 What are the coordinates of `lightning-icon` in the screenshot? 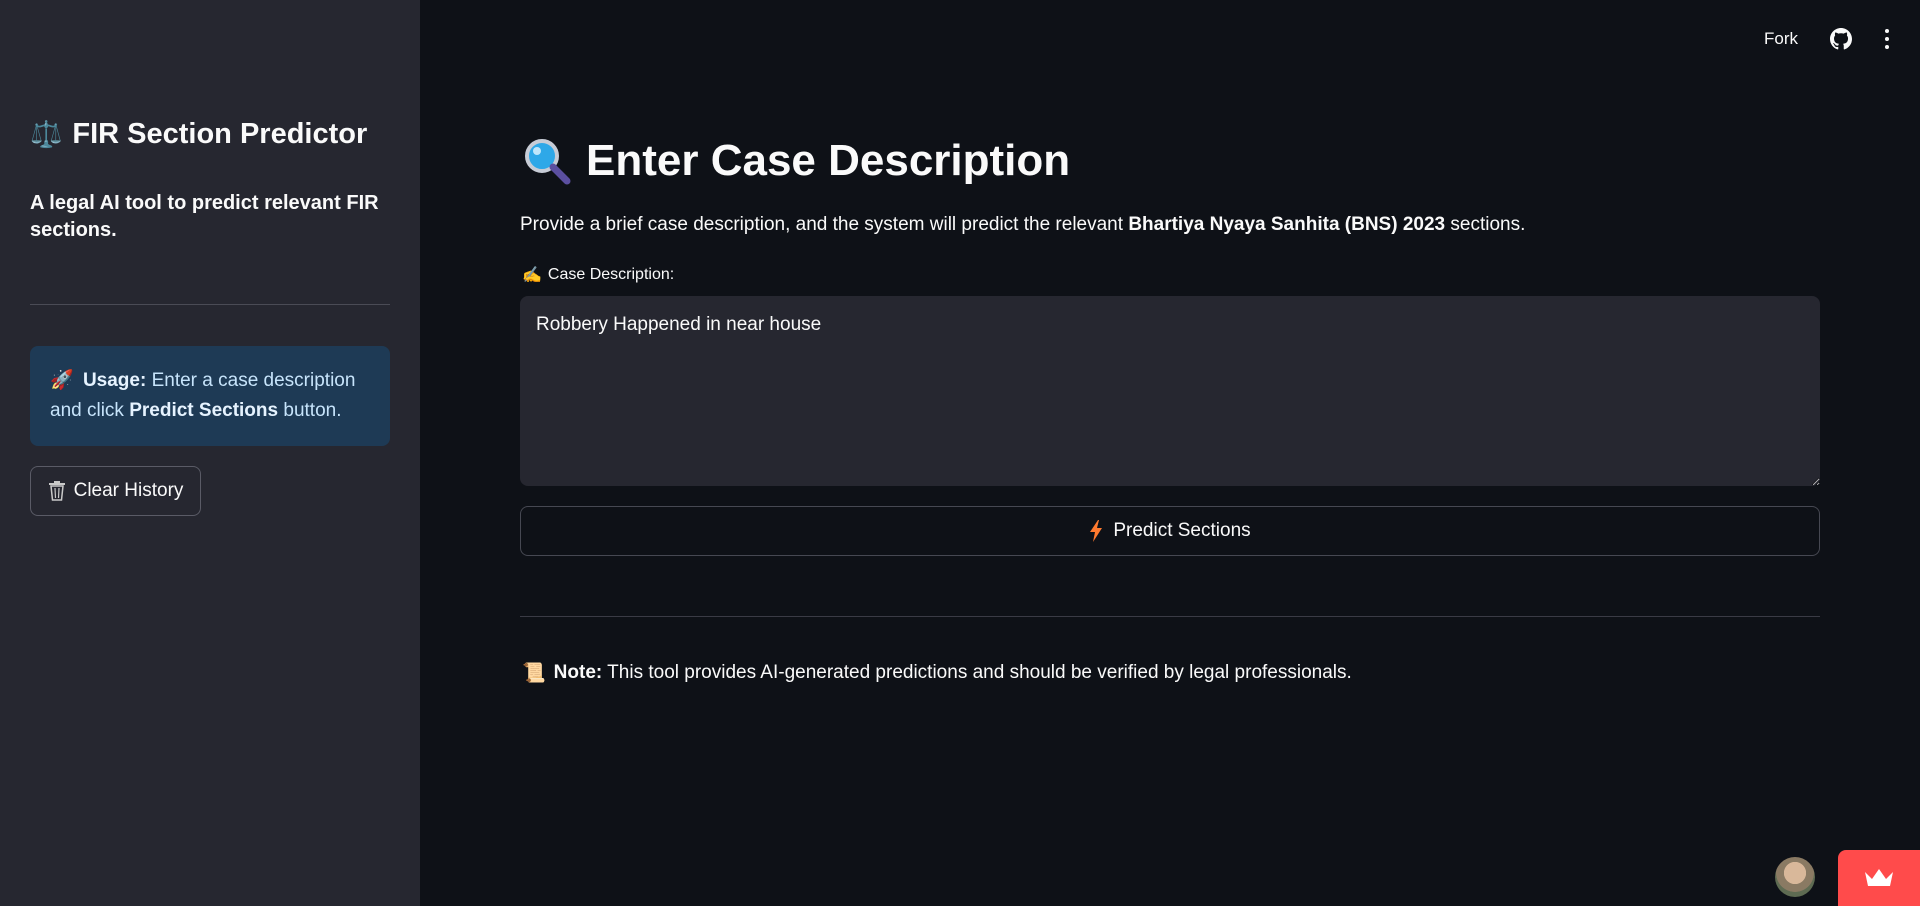 It's located at (1096, 531).